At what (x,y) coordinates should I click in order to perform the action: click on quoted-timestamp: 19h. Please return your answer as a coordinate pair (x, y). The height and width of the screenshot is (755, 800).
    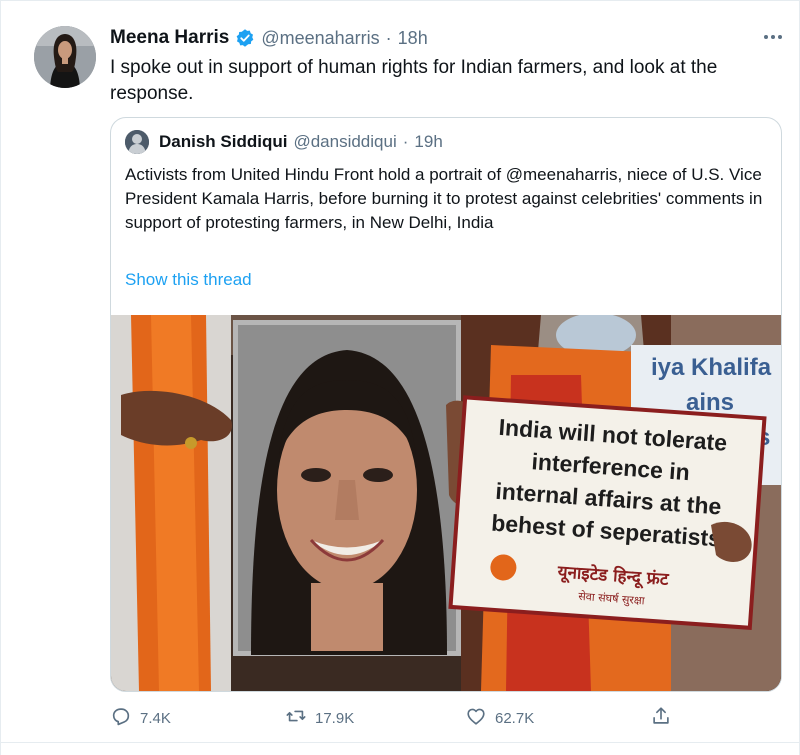
    Looking at the image, I should click on (428, 141).